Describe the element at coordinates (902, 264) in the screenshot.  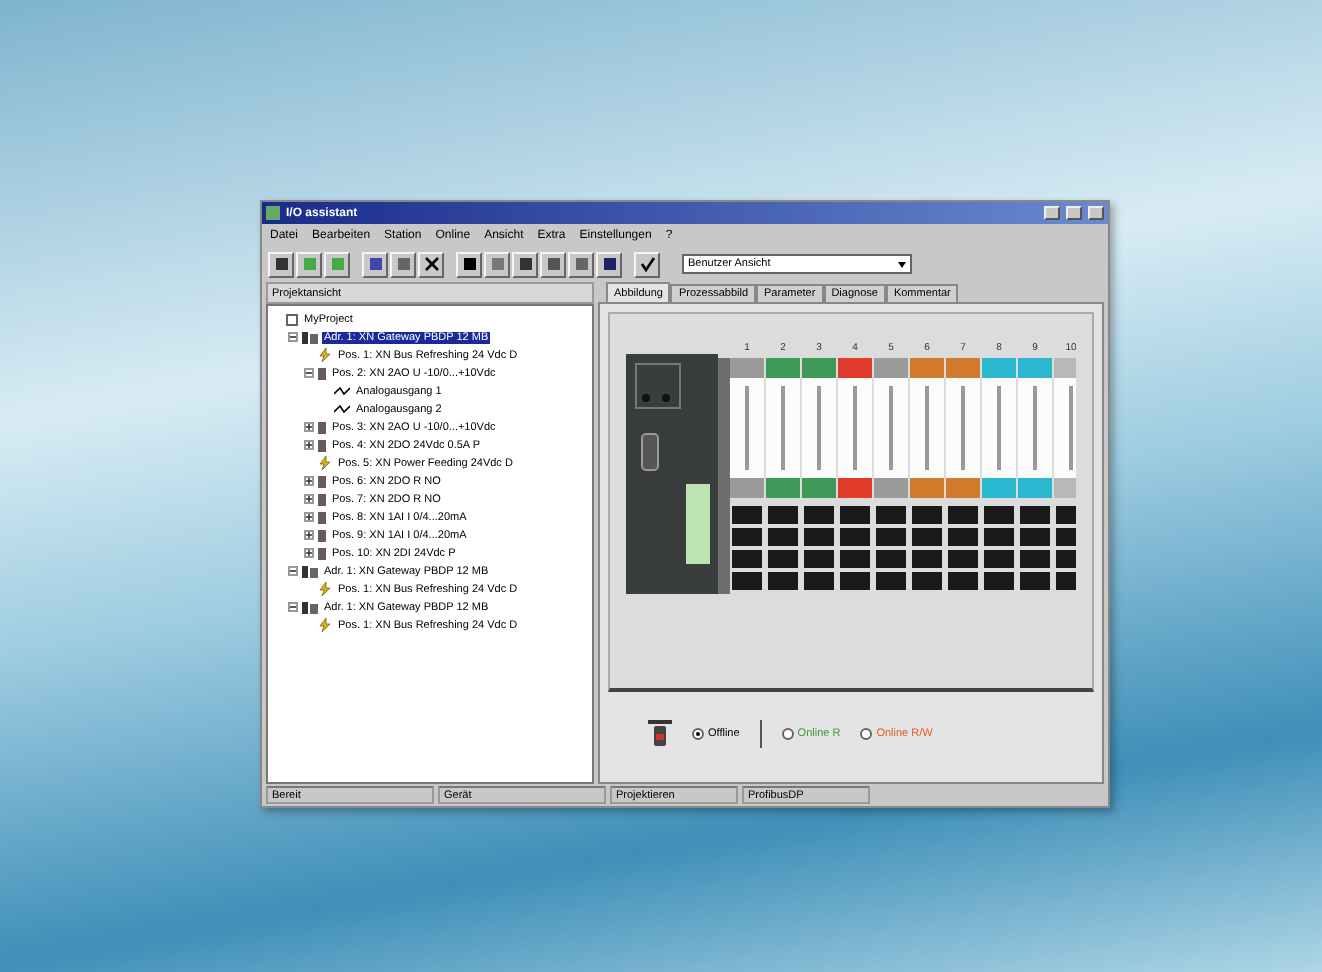
I see `dropdown-arrow-icon` at that location.